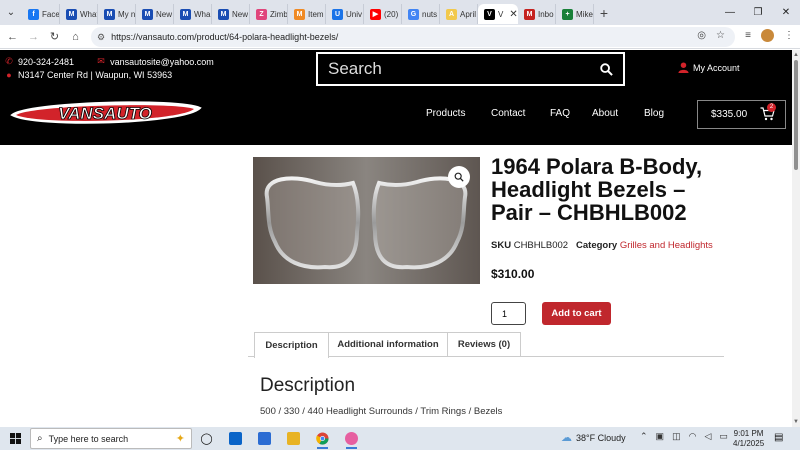  I want to click on app-icon, so click(351, 438).